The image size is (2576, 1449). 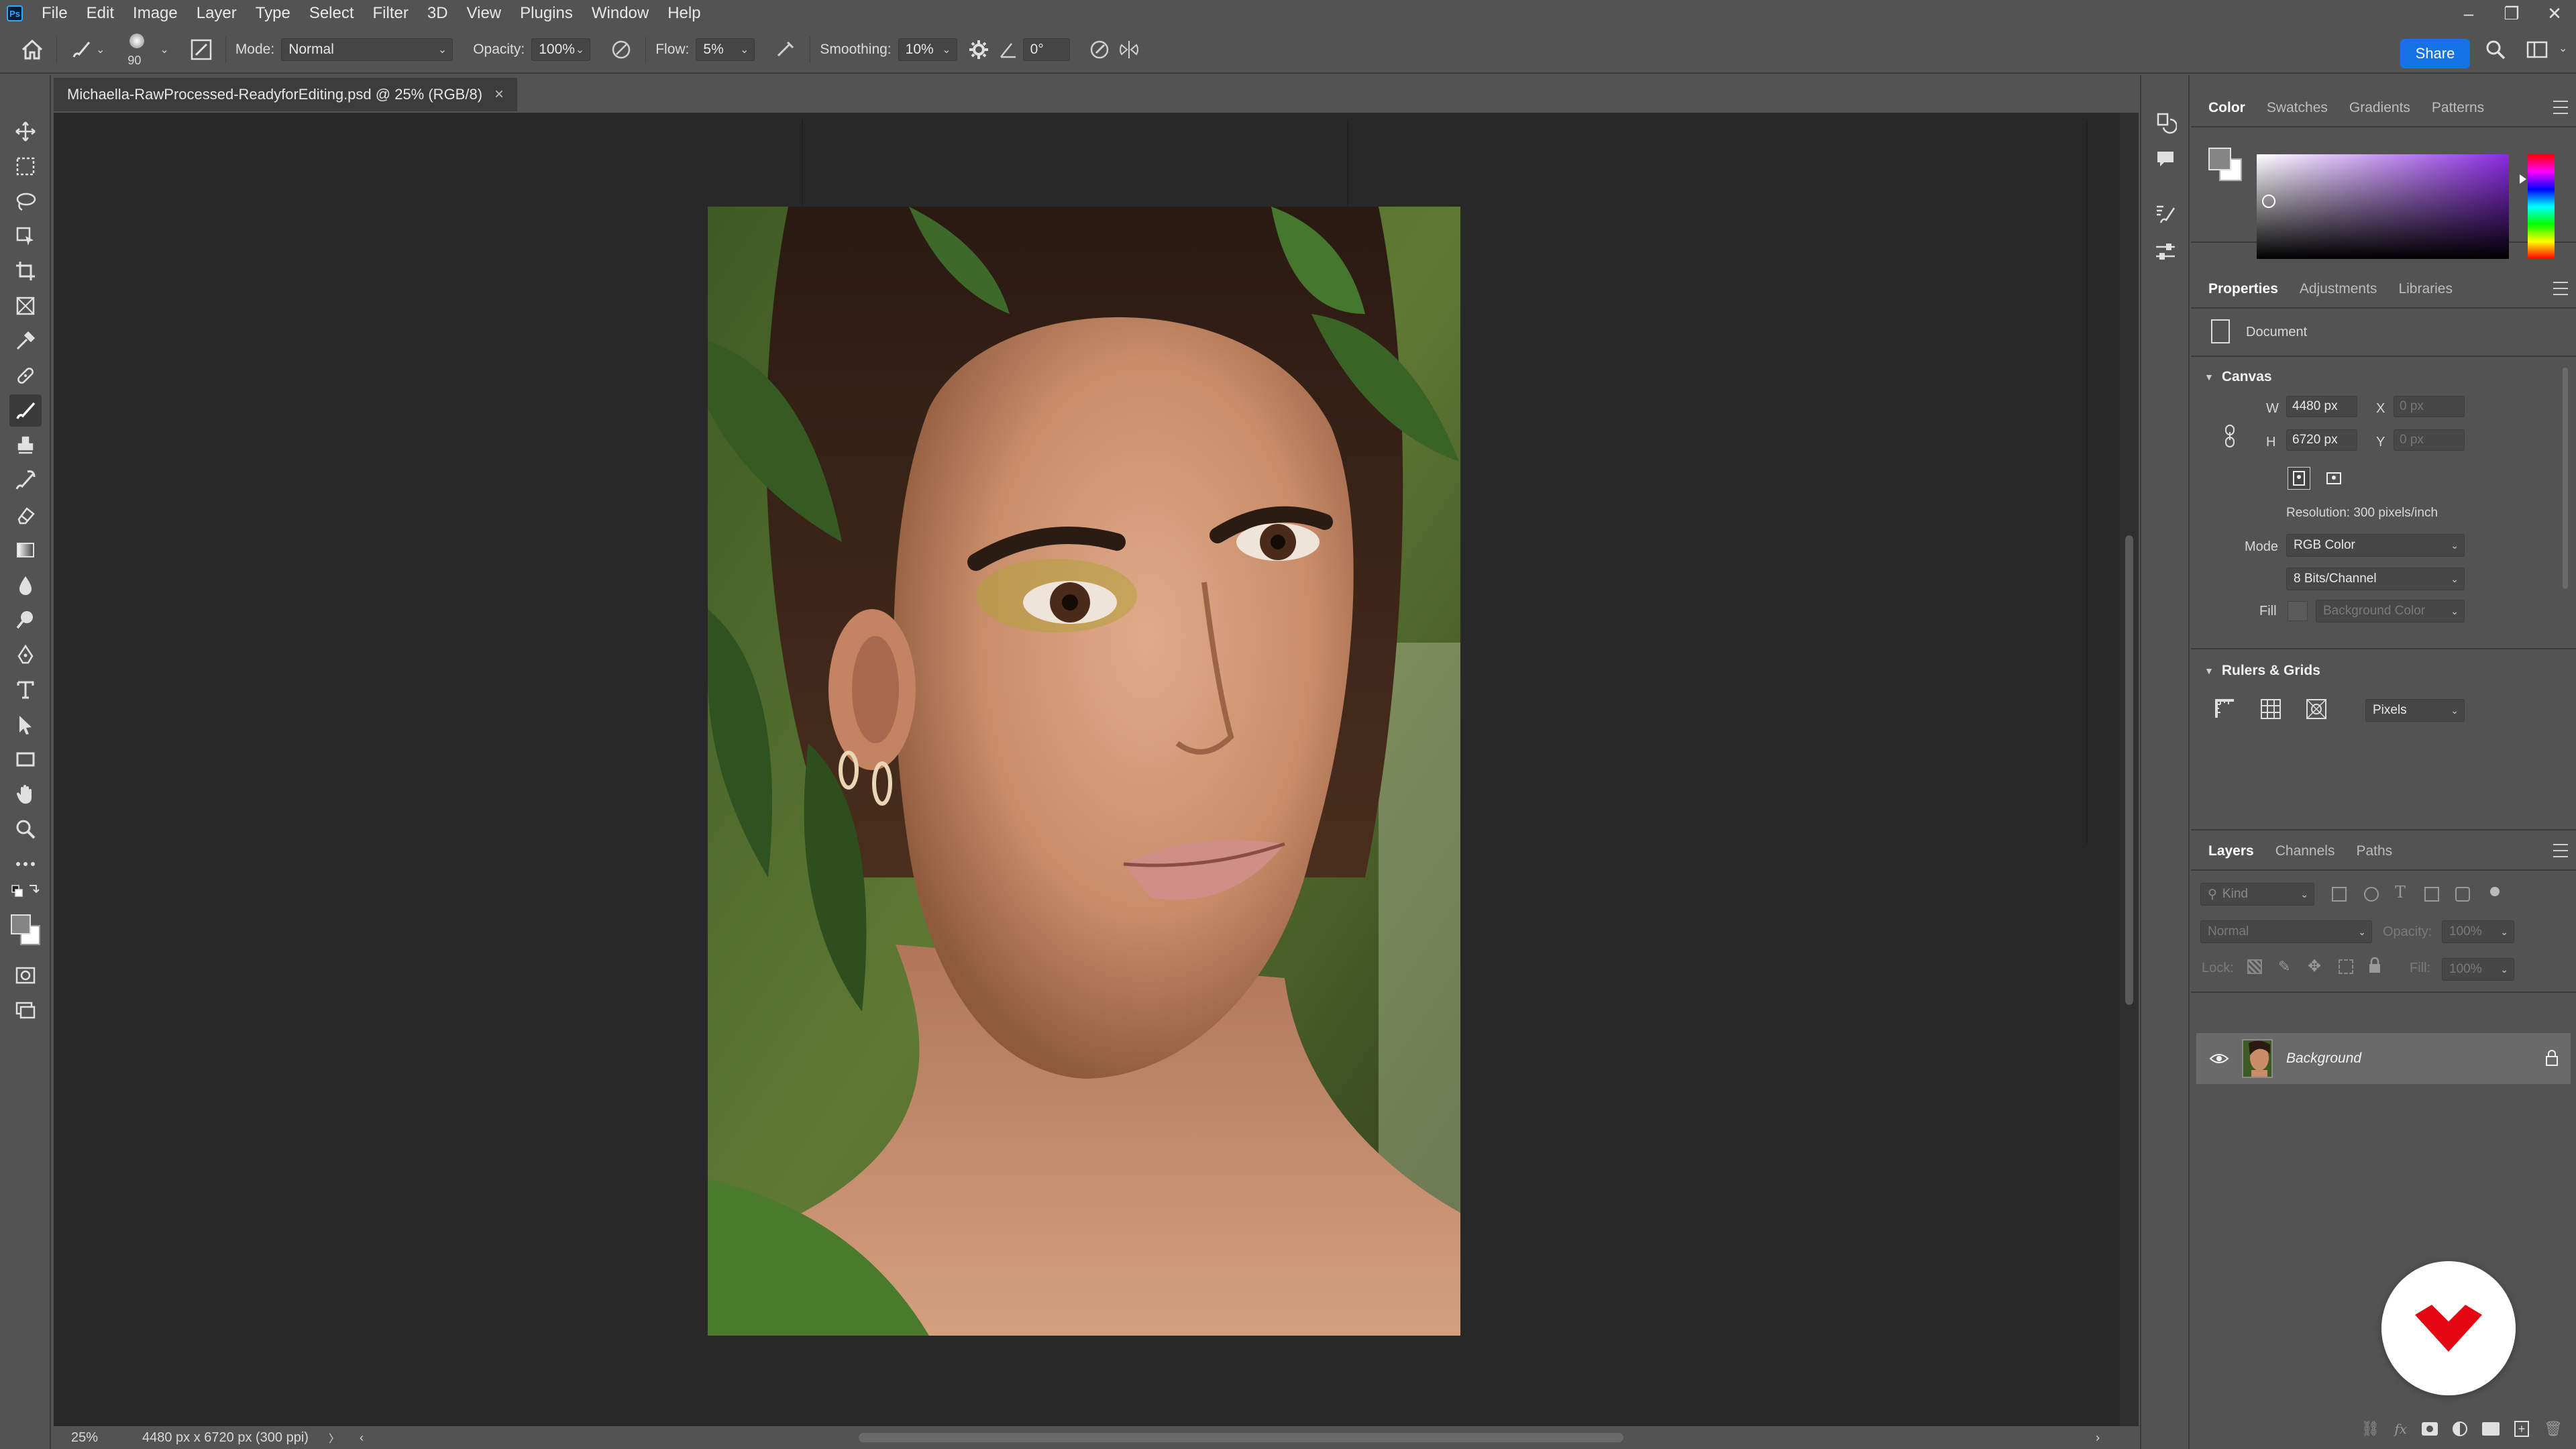 I want to click on rectangle-tool-icon, so click(x=25, y=759).